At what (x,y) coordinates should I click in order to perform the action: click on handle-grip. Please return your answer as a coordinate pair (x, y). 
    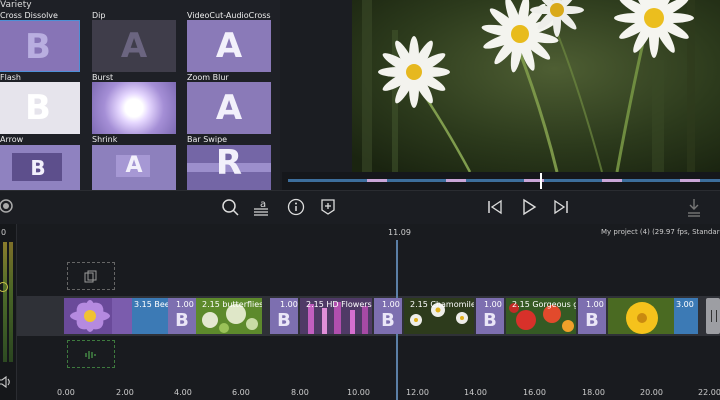
    Looking at the image, I should click on (714, 316).